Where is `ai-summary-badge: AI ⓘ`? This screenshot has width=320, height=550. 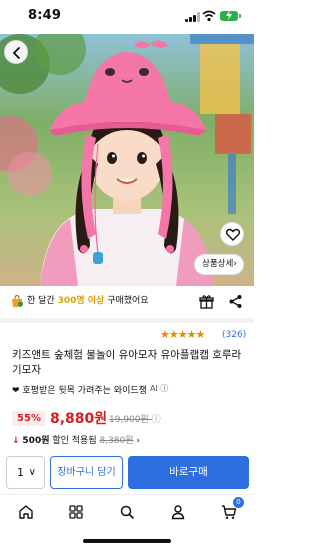
ai-summary-badge: AI ⓘ is located at coordinates (159, 388).